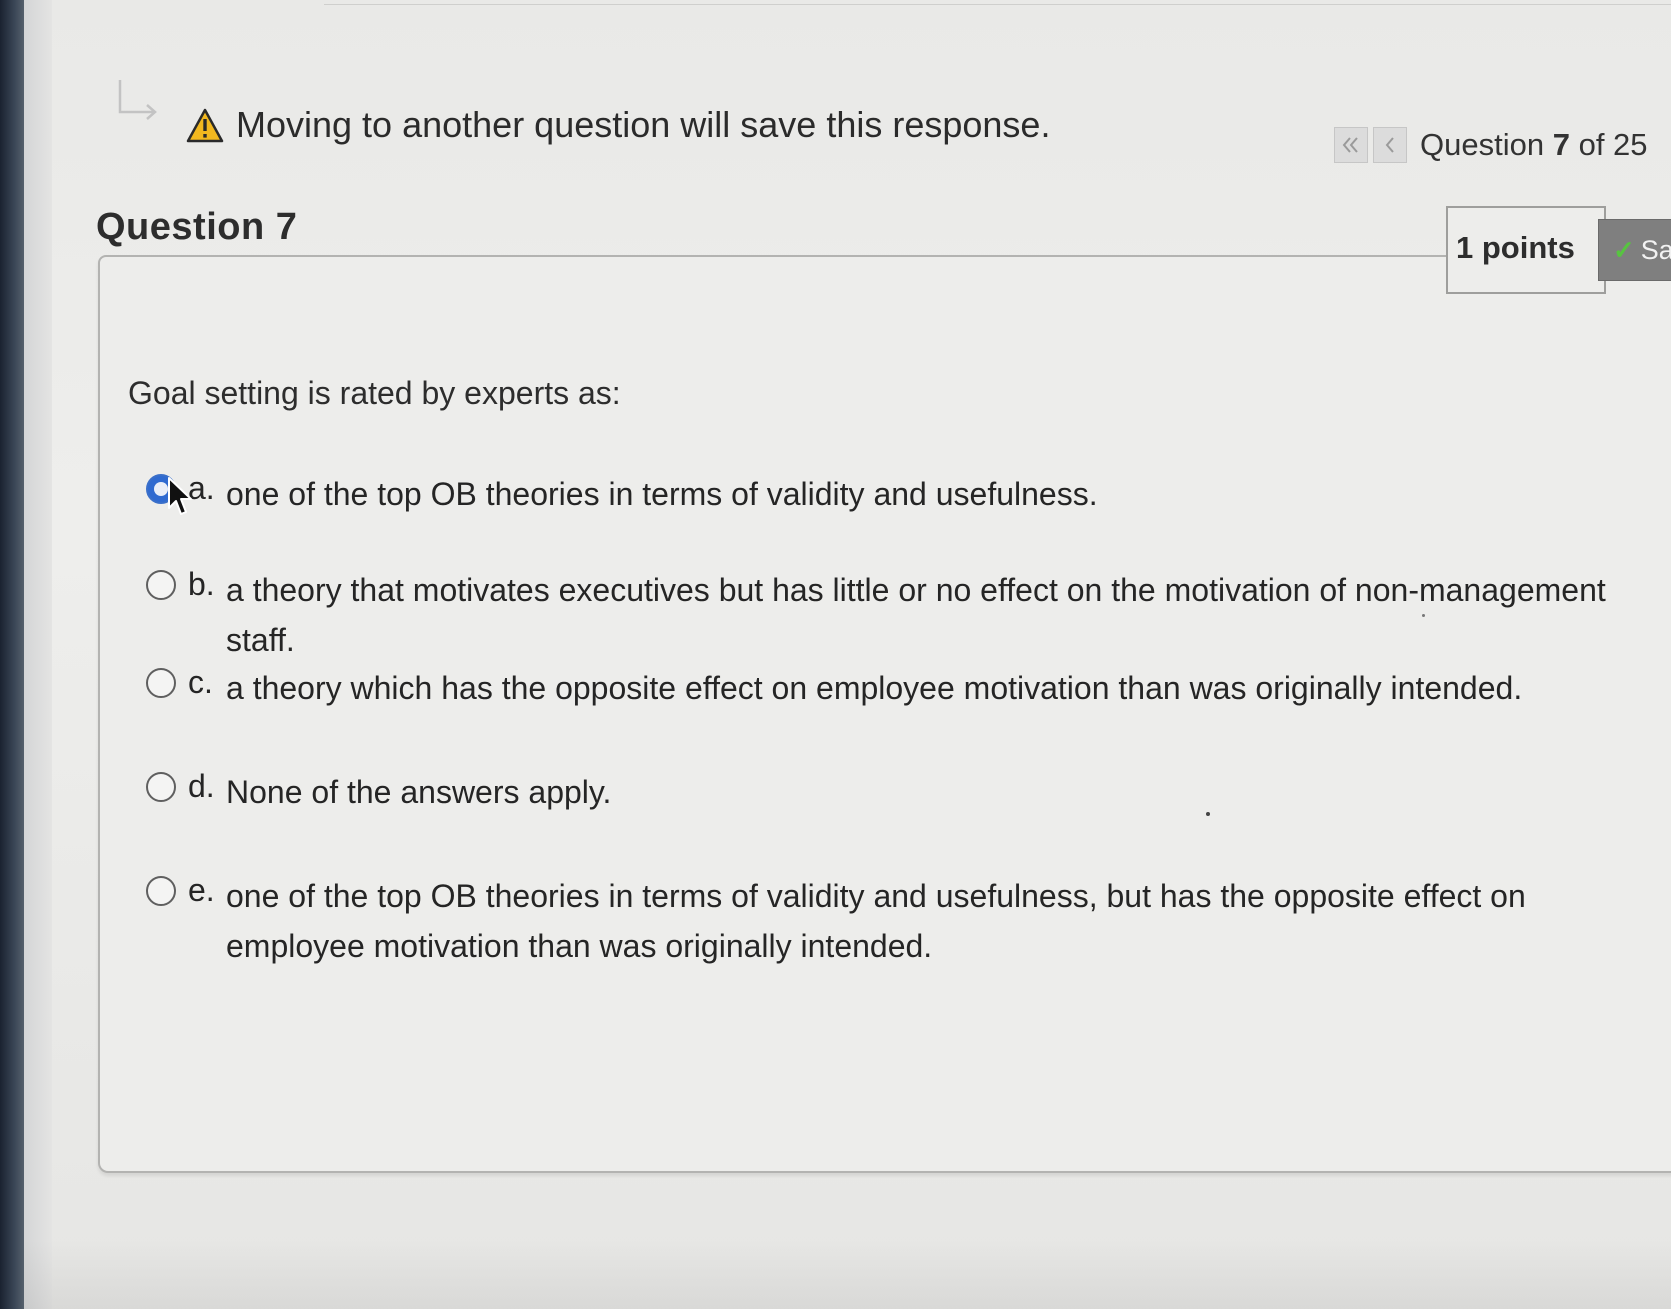 The width and height of the screenshot is (1671, 1309). Describe the element at coordinates (876, 793) in the screenshot. I see `answer-option-d: d. None of the answers apply.` at that location.